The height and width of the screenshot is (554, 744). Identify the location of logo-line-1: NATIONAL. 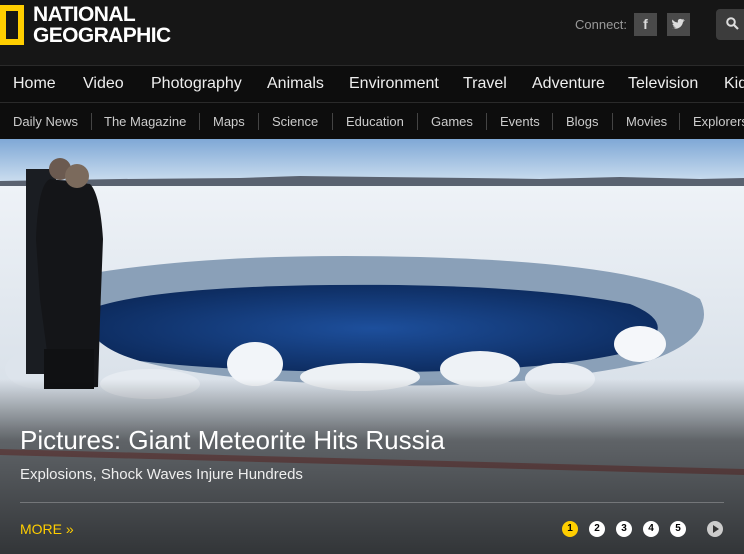
(84, 14).